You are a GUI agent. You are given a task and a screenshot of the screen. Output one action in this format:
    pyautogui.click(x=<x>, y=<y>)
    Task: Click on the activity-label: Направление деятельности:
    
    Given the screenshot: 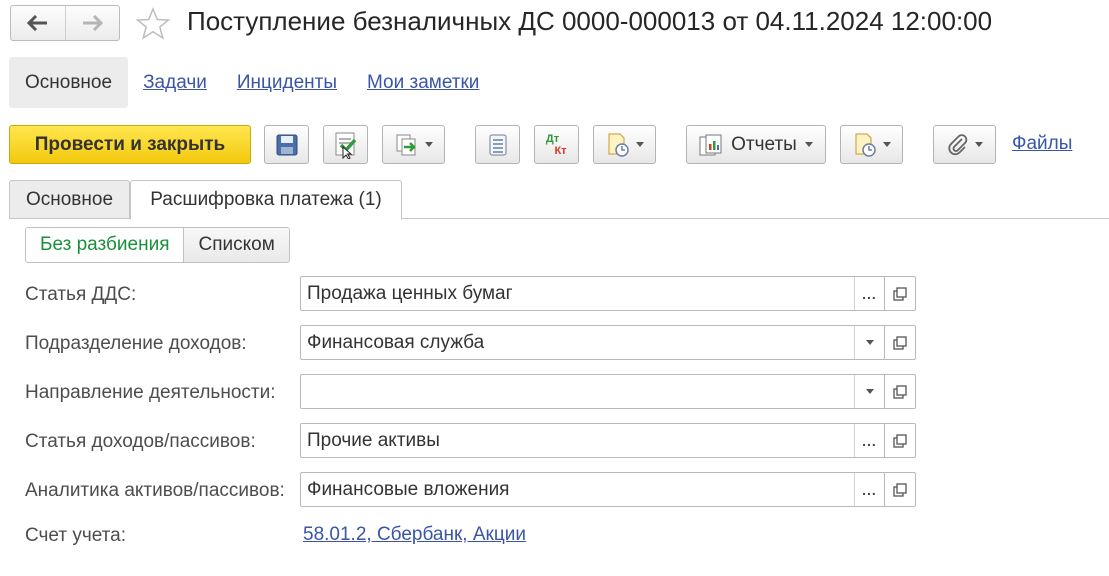 What is the action you would take?
    pyautogui.click(x=150, y=392)
    